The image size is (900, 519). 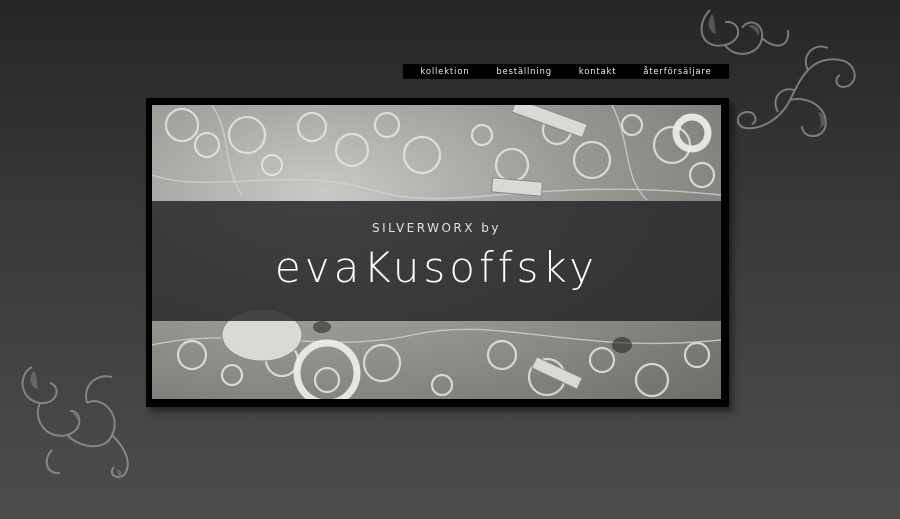 I want to click on brand-subtitle: SILVERWORX by, so click(x=436, y=228).